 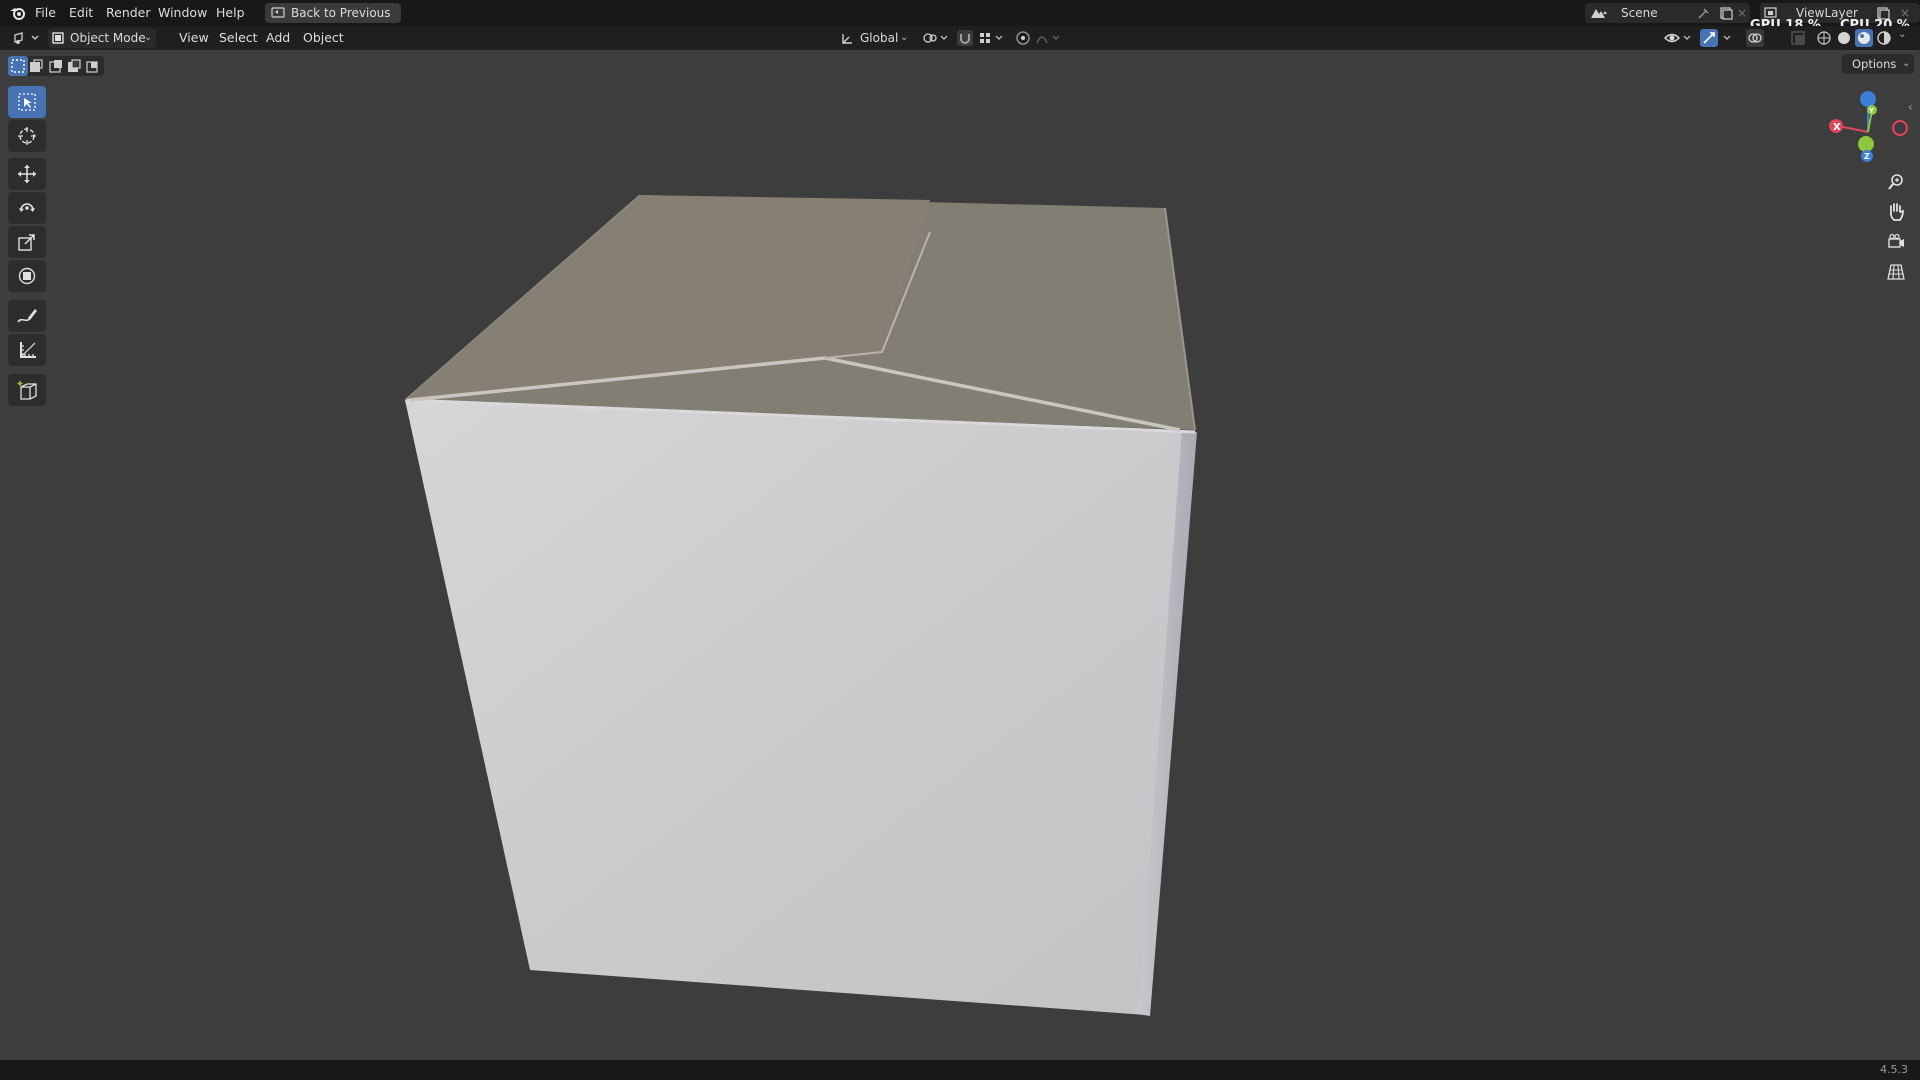 I want to click on menu-view: View, so click(x=194, y=38).